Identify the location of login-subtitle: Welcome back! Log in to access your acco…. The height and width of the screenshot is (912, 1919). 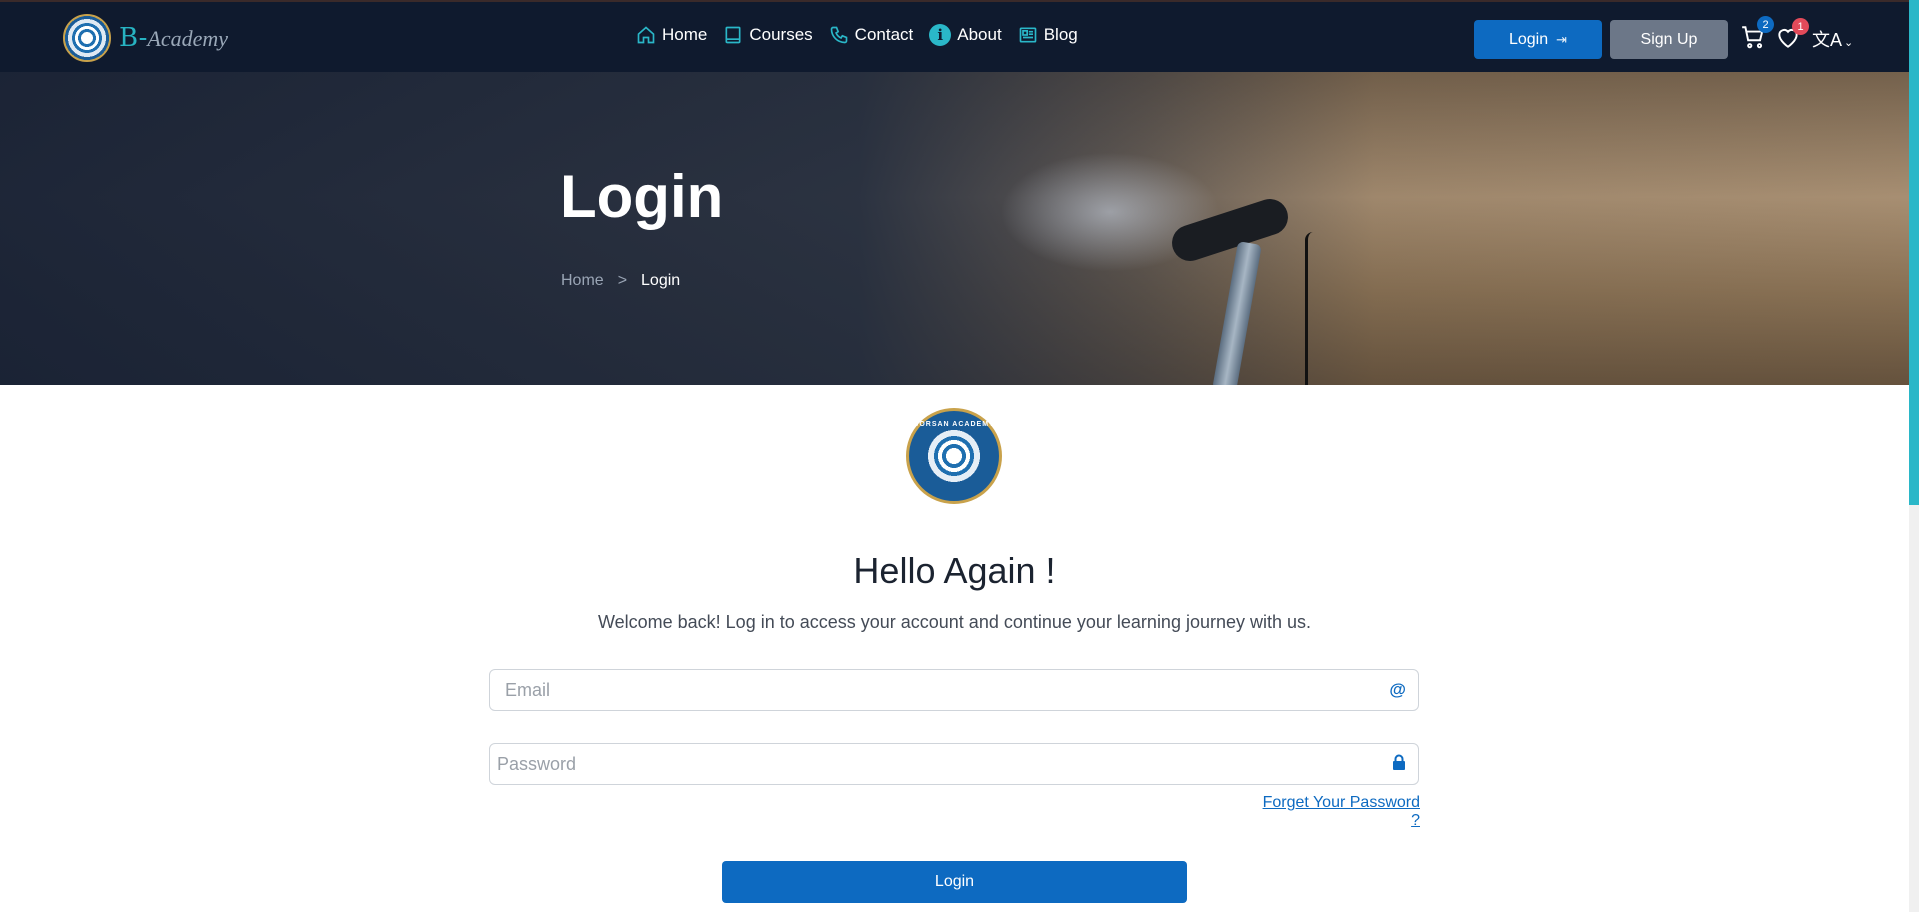
(954, 622).